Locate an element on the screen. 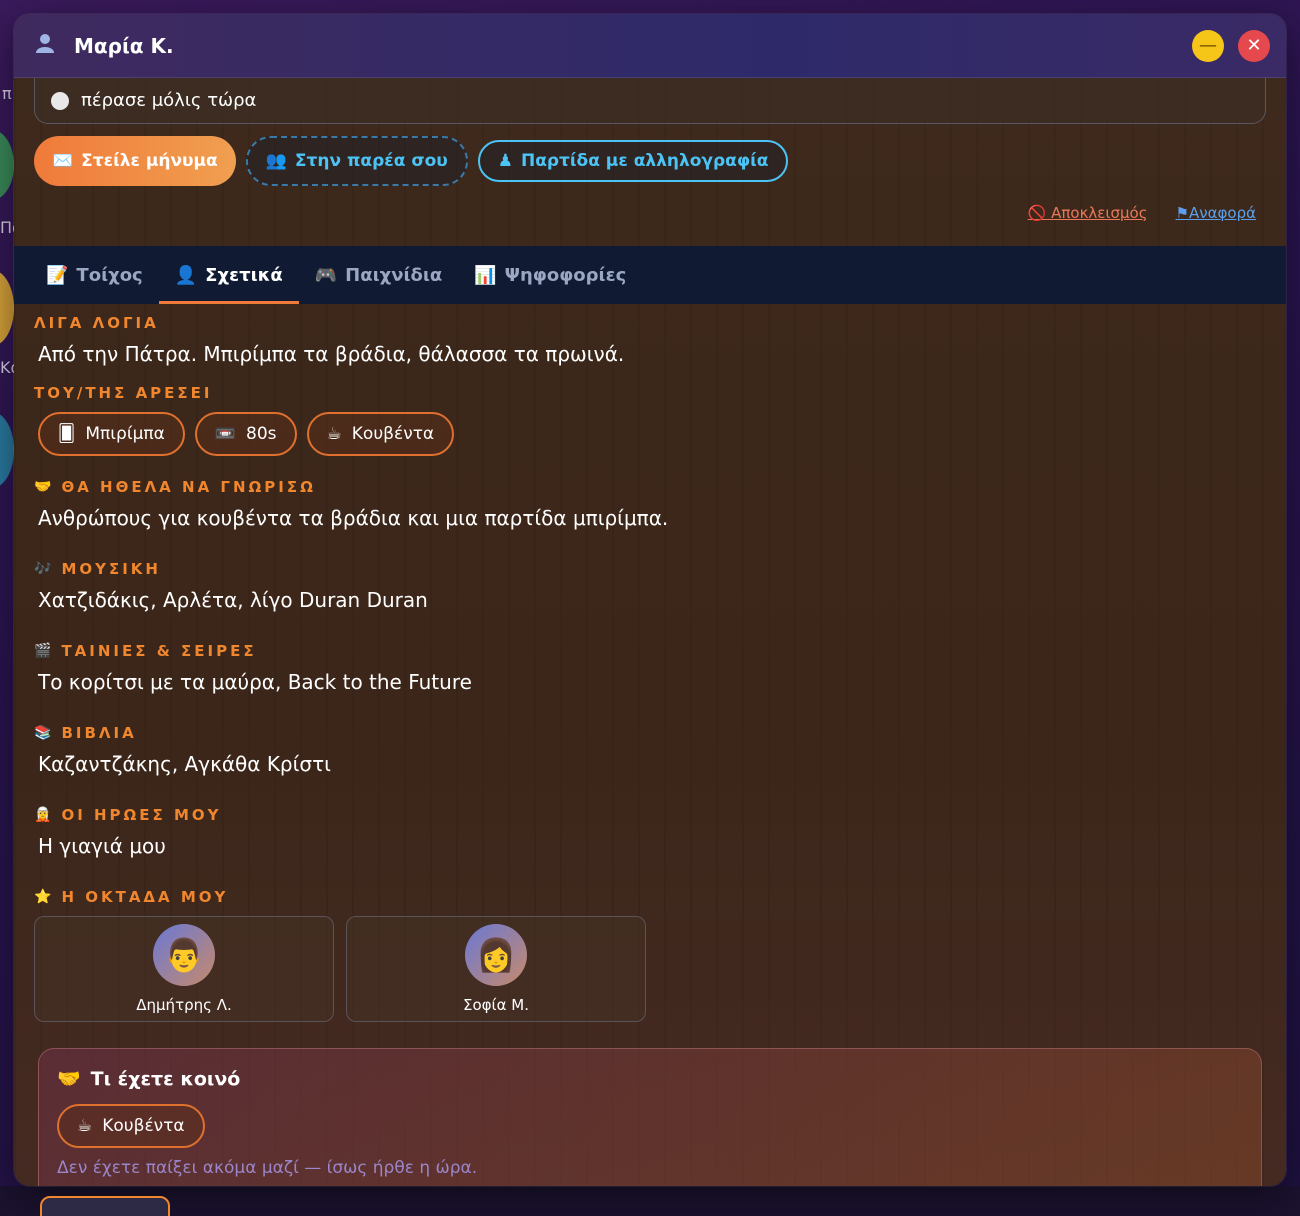 This screenshot has height=1216, width=1300. hero-icon: 🧝 is located at coordinates (43, 815).